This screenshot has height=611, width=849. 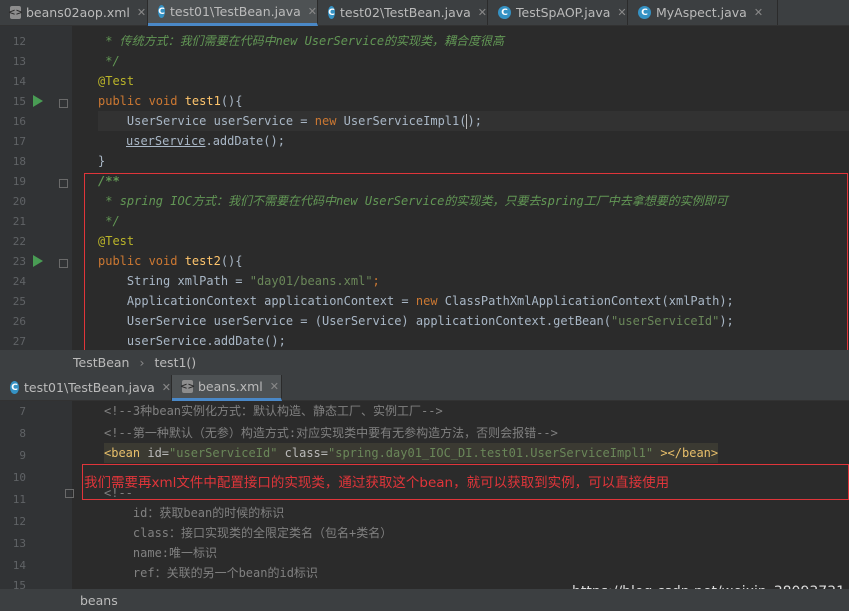 I want to click on xml-line-13: class：接口实现类的全限定类名（包名+类名）, so click(x=248, y=533).